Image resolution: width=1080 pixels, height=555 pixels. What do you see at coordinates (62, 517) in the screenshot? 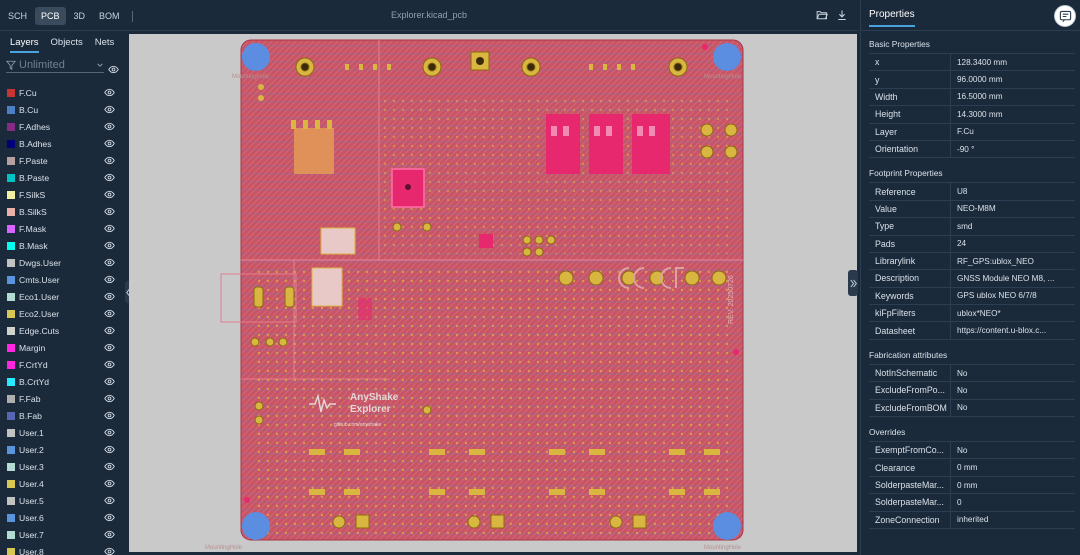
I see `layer-row-user-6: User.6` at bounding box center [62, 517].